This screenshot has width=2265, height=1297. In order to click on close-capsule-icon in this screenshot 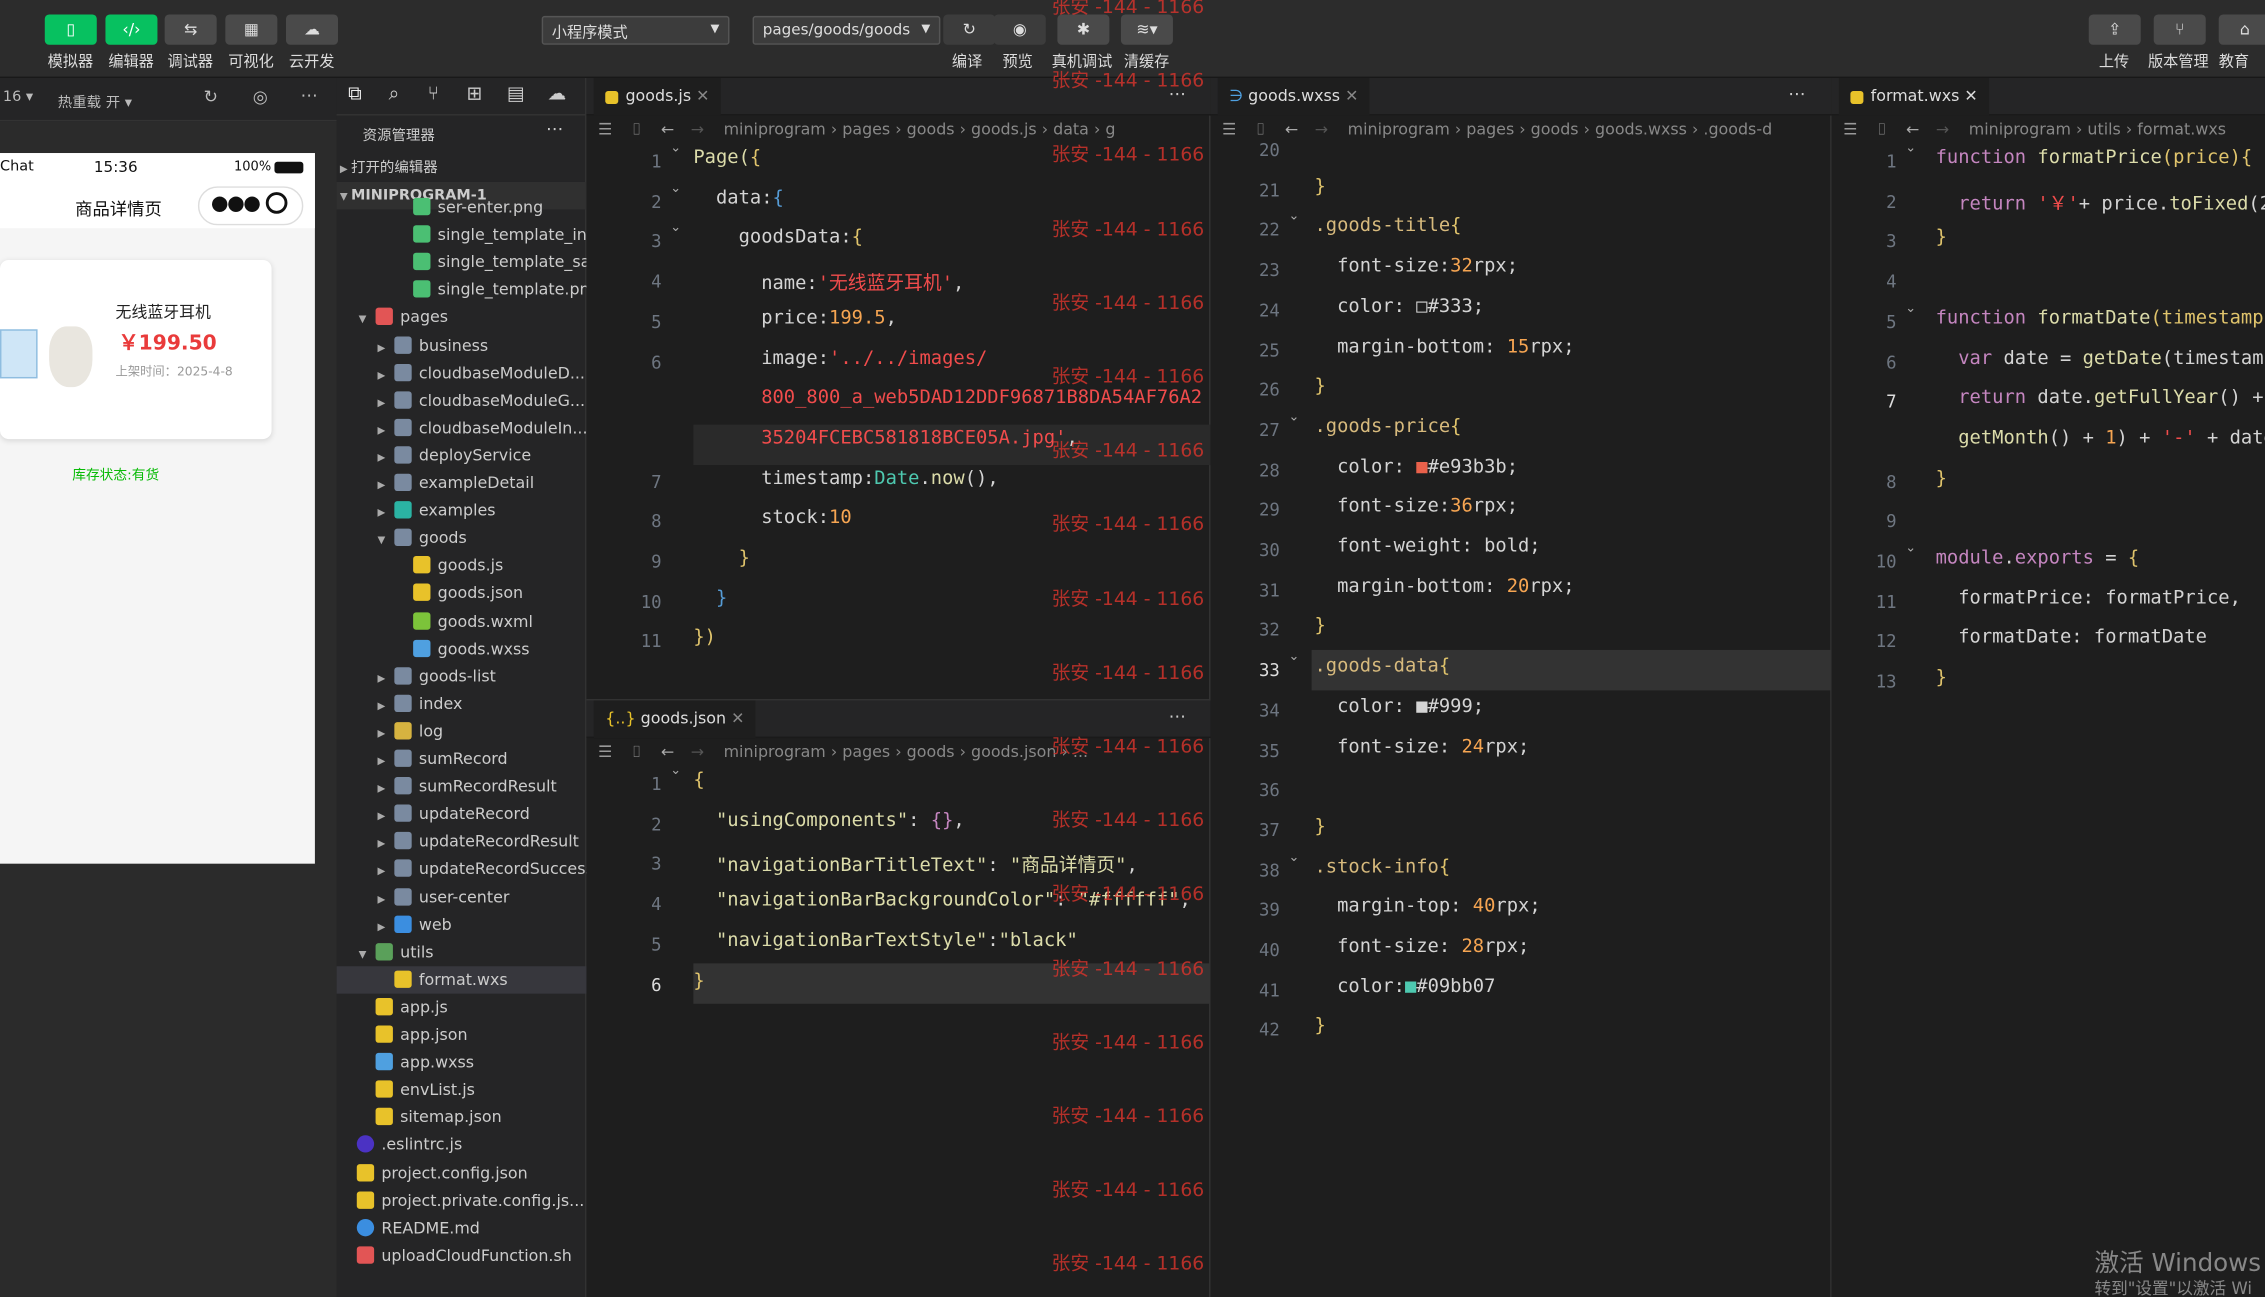, I will do `click(276, 203)`.